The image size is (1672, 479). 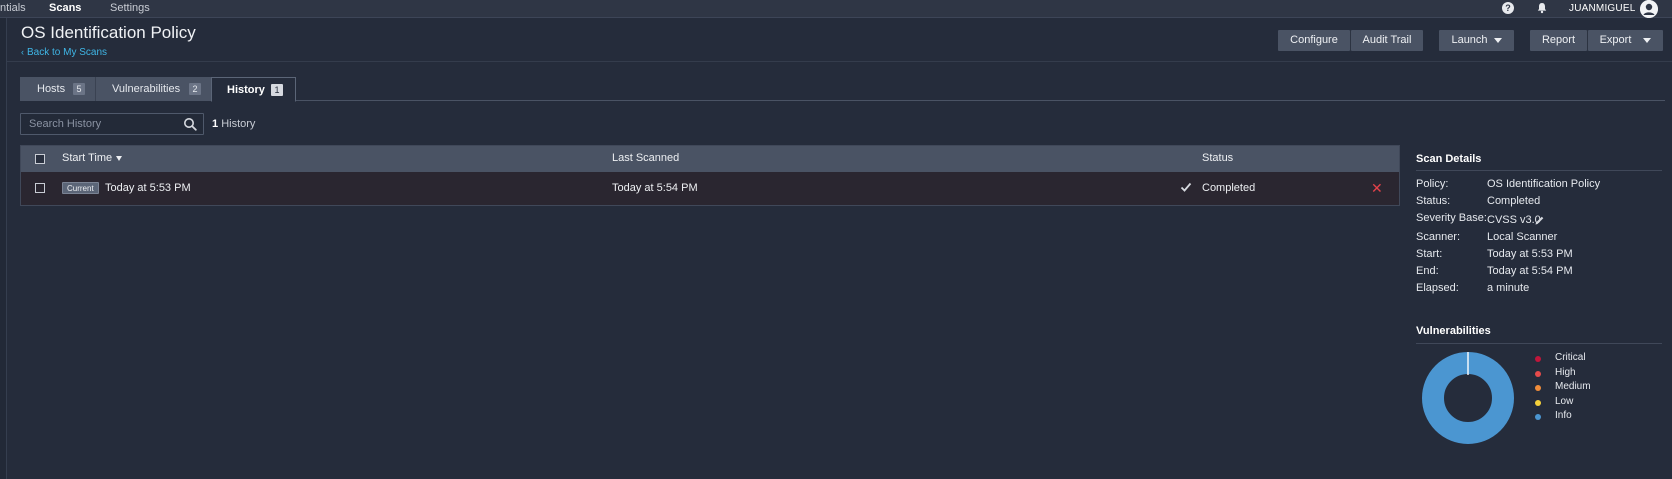 I want to click on detail-severity-key: Severity Base:, so click(x=1451, y=218).